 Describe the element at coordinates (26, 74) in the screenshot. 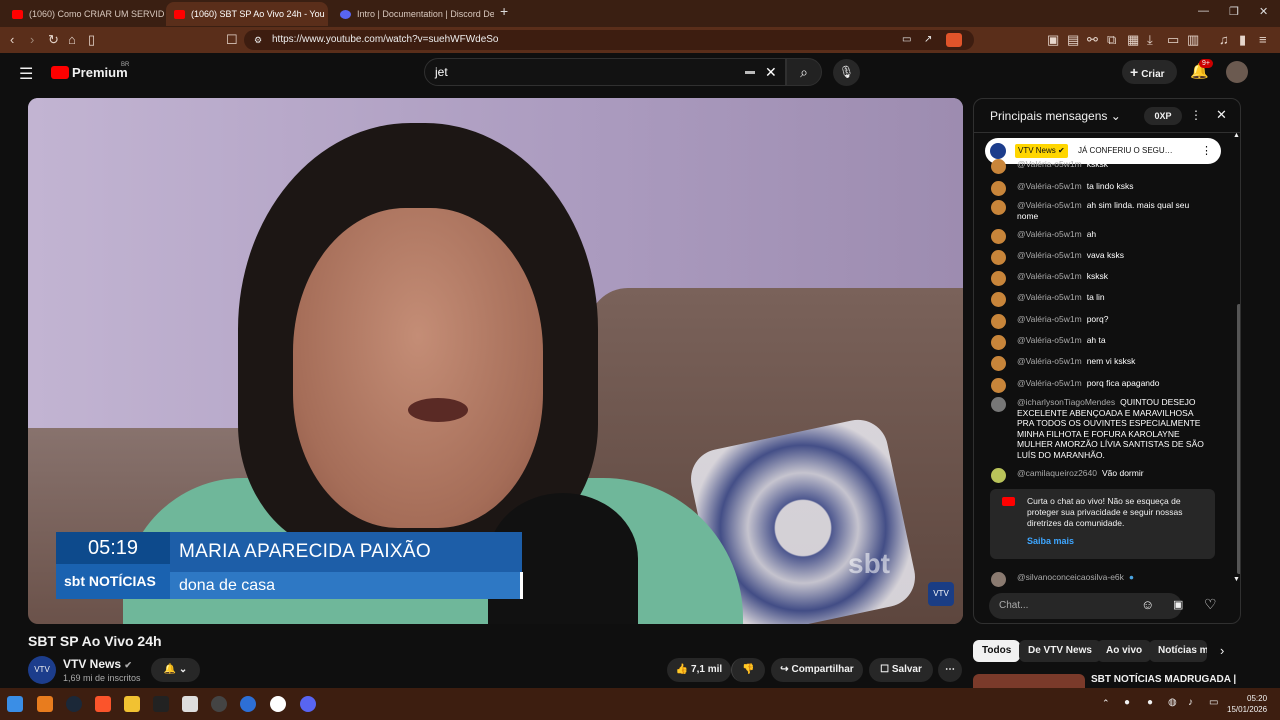

I see `hamburger-menu-icon: ☰` at that location.